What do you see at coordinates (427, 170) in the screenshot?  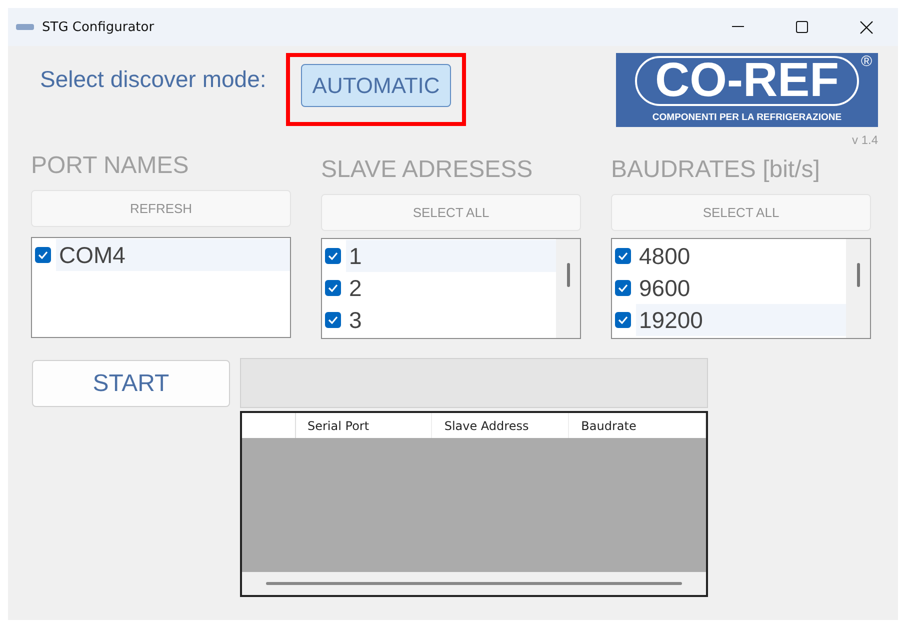 I see `section-heading: SLAVE ADRESESS` at bounding box center [427, 170].